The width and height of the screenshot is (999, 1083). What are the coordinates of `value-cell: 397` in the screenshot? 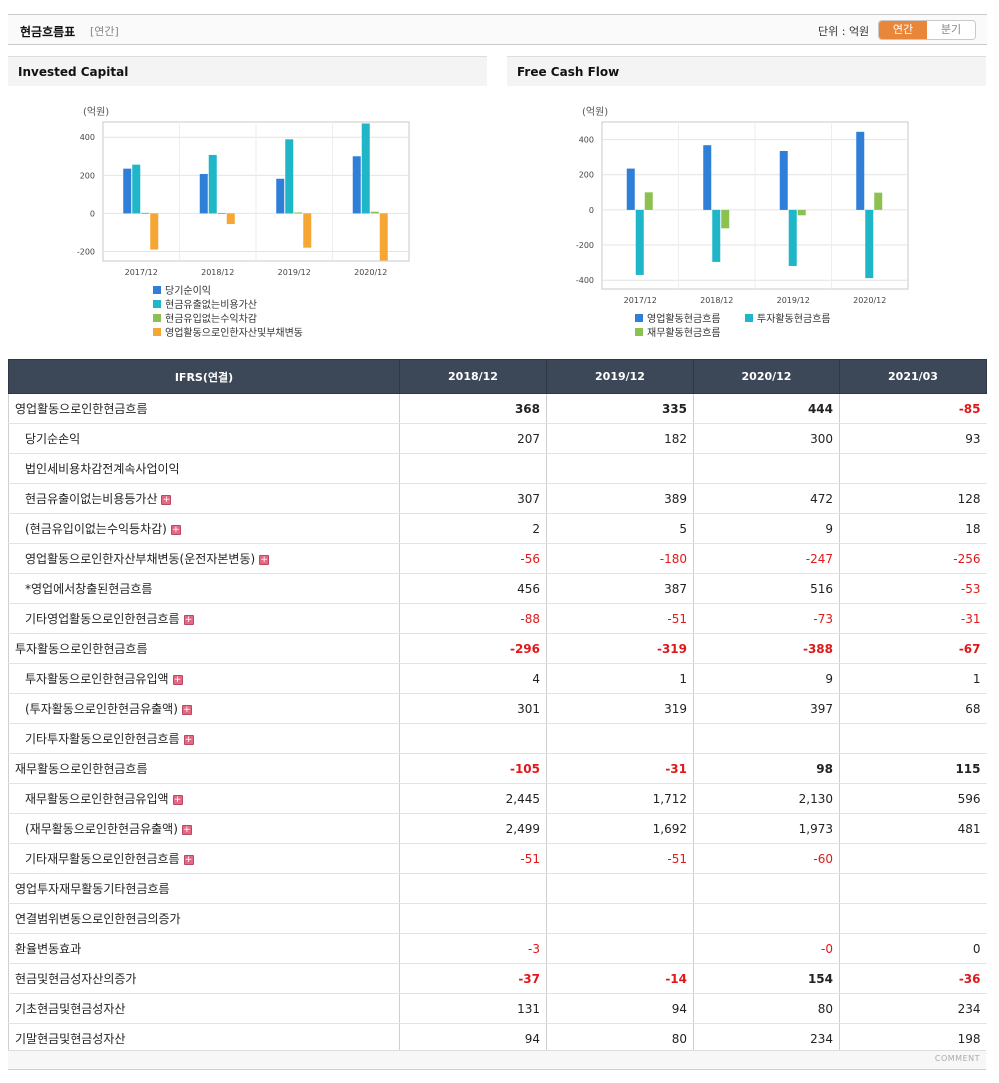 It's located at (766, 708).